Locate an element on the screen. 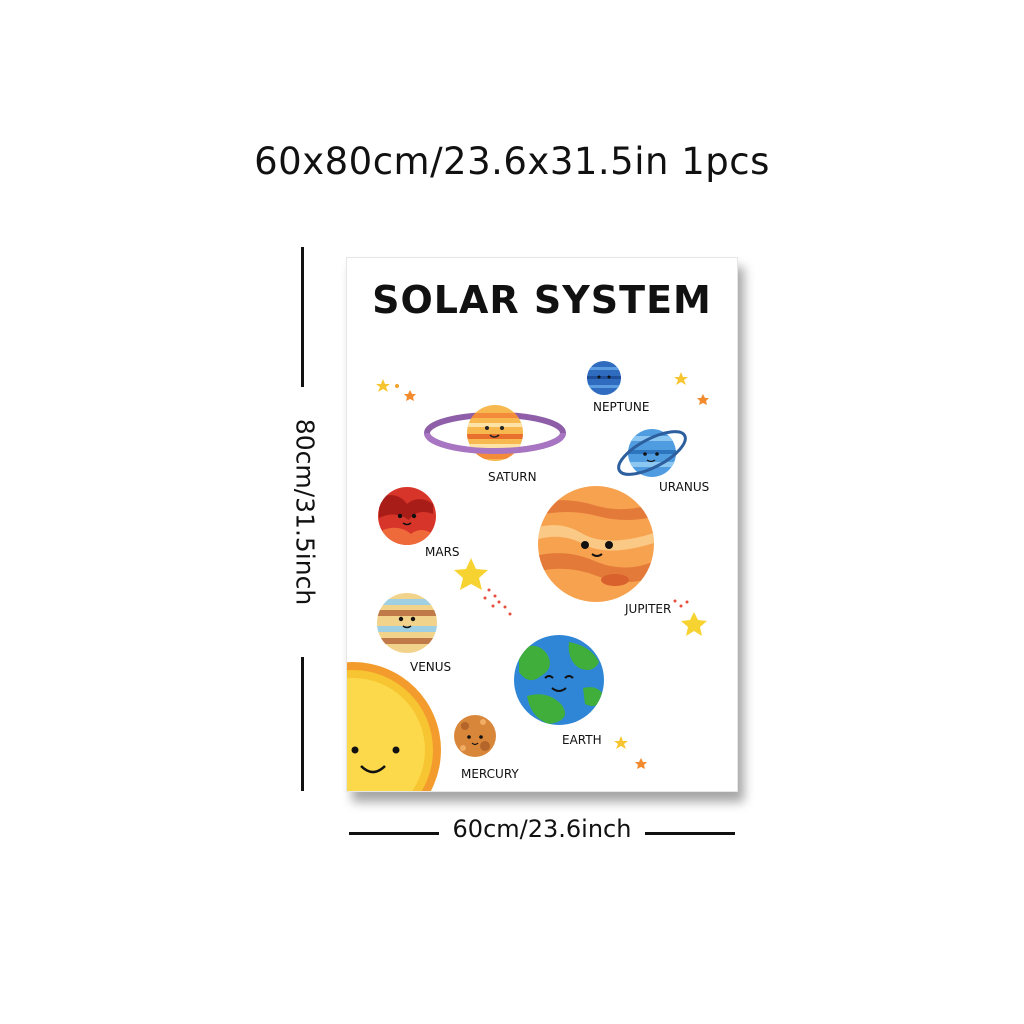 The height and width of the screenshot is (1024, 1024). height-dimension-line-top is located at coordinates (302, 317).